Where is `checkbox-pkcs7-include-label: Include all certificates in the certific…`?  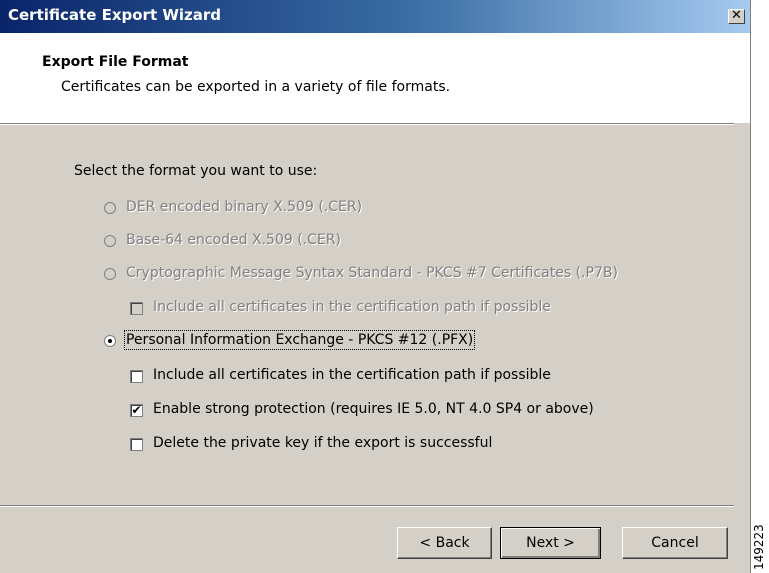 checkbox-pkcs7-include-label: Include all certificates in the certific… is located at coordinates (352, 307).